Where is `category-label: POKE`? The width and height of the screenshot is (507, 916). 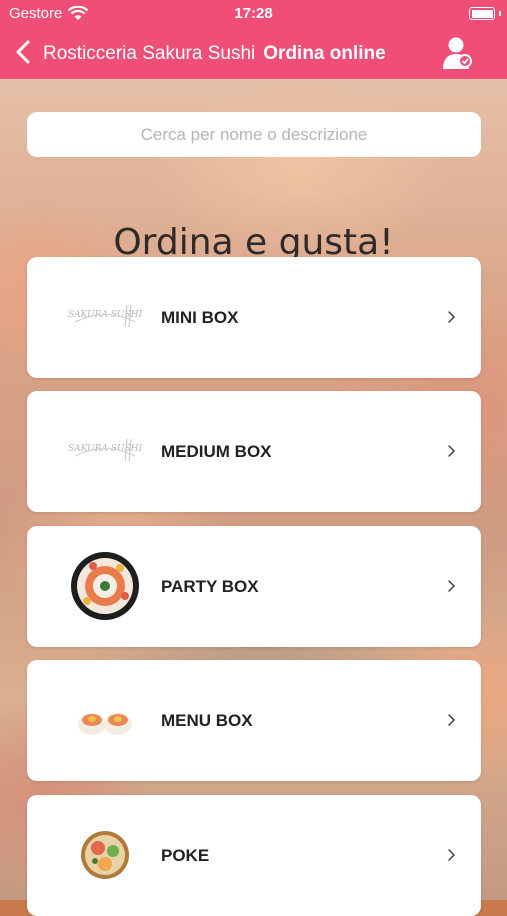
category-label: POKE is located at coordinates (185, 855).